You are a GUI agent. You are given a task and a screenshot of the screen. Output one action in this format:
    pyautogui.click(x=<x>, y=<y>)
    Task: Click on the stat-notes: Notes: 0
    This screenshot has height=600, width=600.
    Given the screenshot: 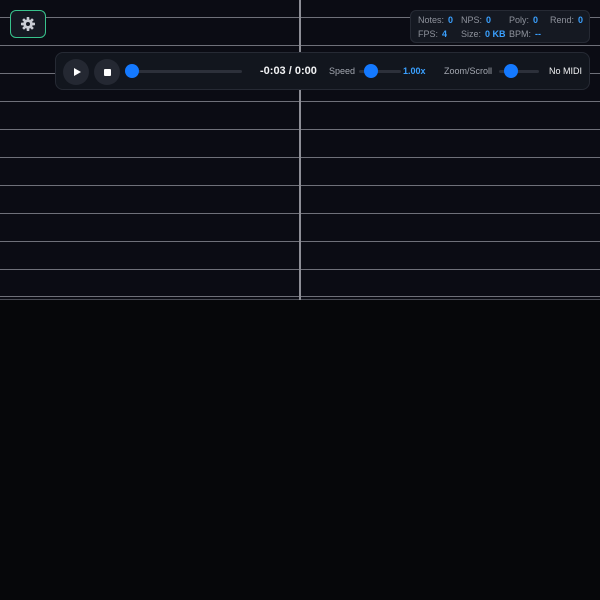 What is the action you would take?
    pyautogui.click(x=435, y=20)
    